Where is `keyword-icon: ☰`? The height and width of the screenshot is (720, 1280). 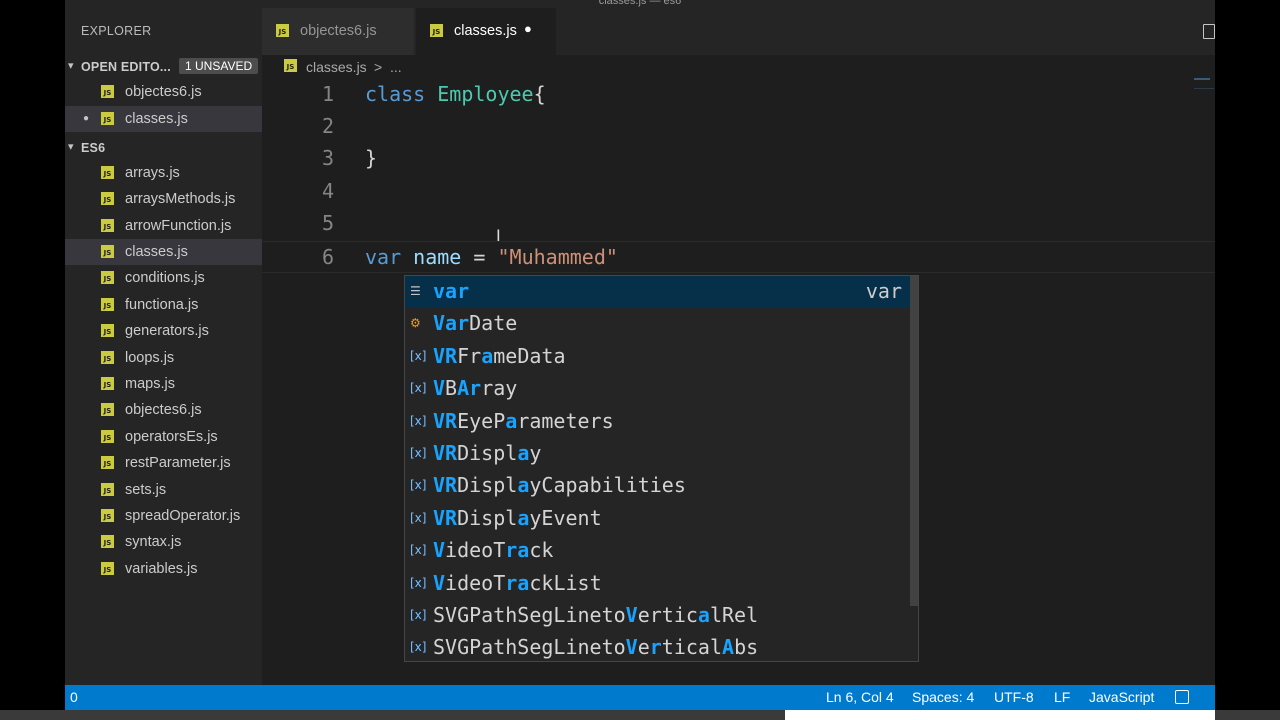
keyword-icon: ☰ is located at coordinates (415, 291).